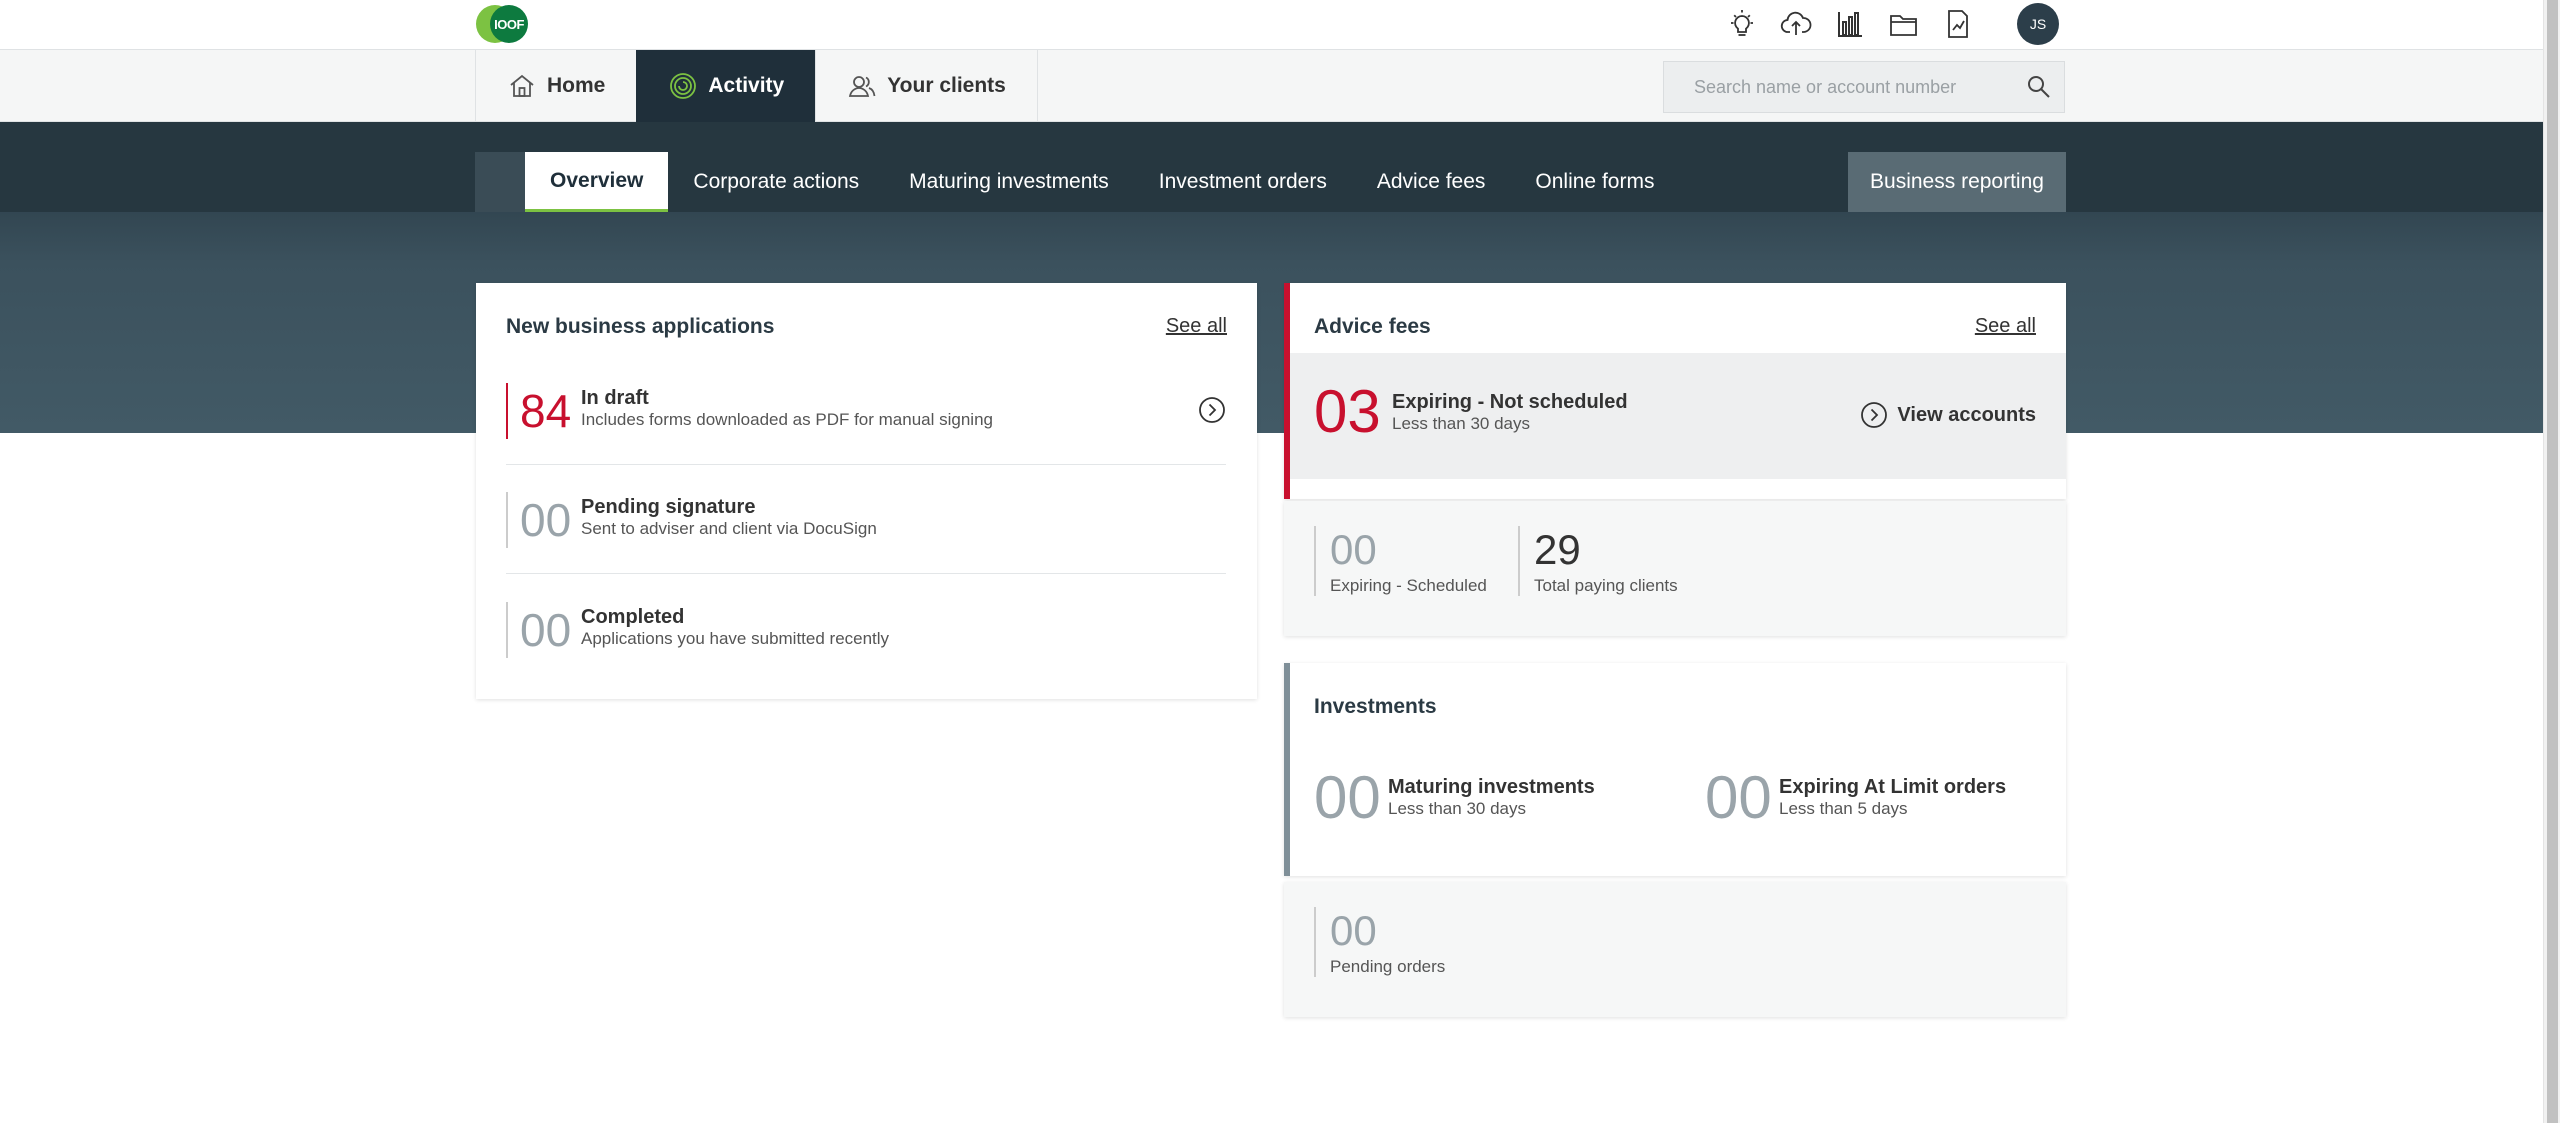 The height and width of the screenshot is (1123, 2560). What do you see at coordinates (2039, 87) in the screenshot?
I see `search-icon` at bounding box center [2039, 87].